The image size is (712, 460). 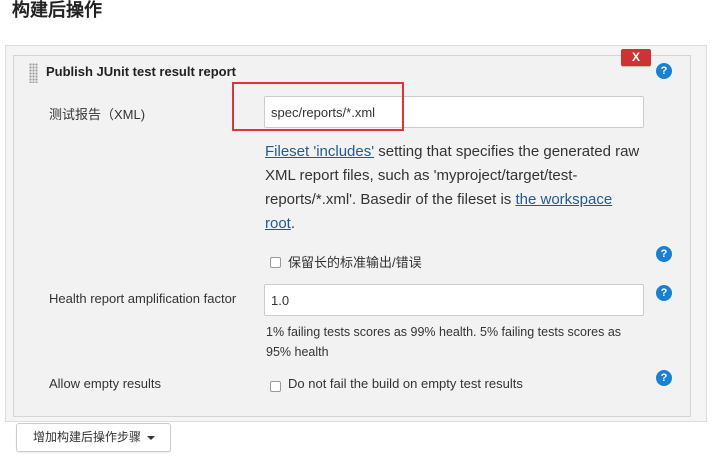 What do you see at coordinates (275, 386) in the screenshot?
I see `allow-empty-checkbox` at bounding box center [275, 386].